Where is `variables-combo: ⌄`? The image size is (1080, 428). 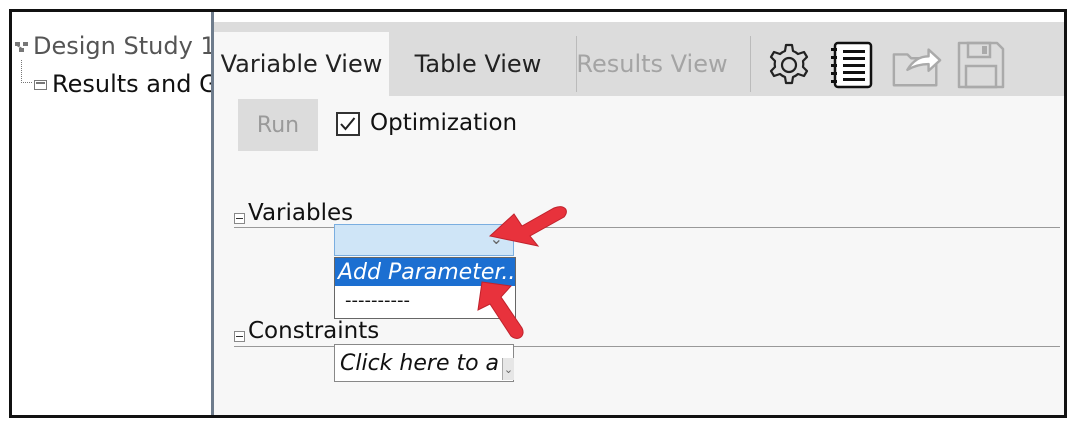
variables-combo: ⌄ is located at coordinates (424, 240).